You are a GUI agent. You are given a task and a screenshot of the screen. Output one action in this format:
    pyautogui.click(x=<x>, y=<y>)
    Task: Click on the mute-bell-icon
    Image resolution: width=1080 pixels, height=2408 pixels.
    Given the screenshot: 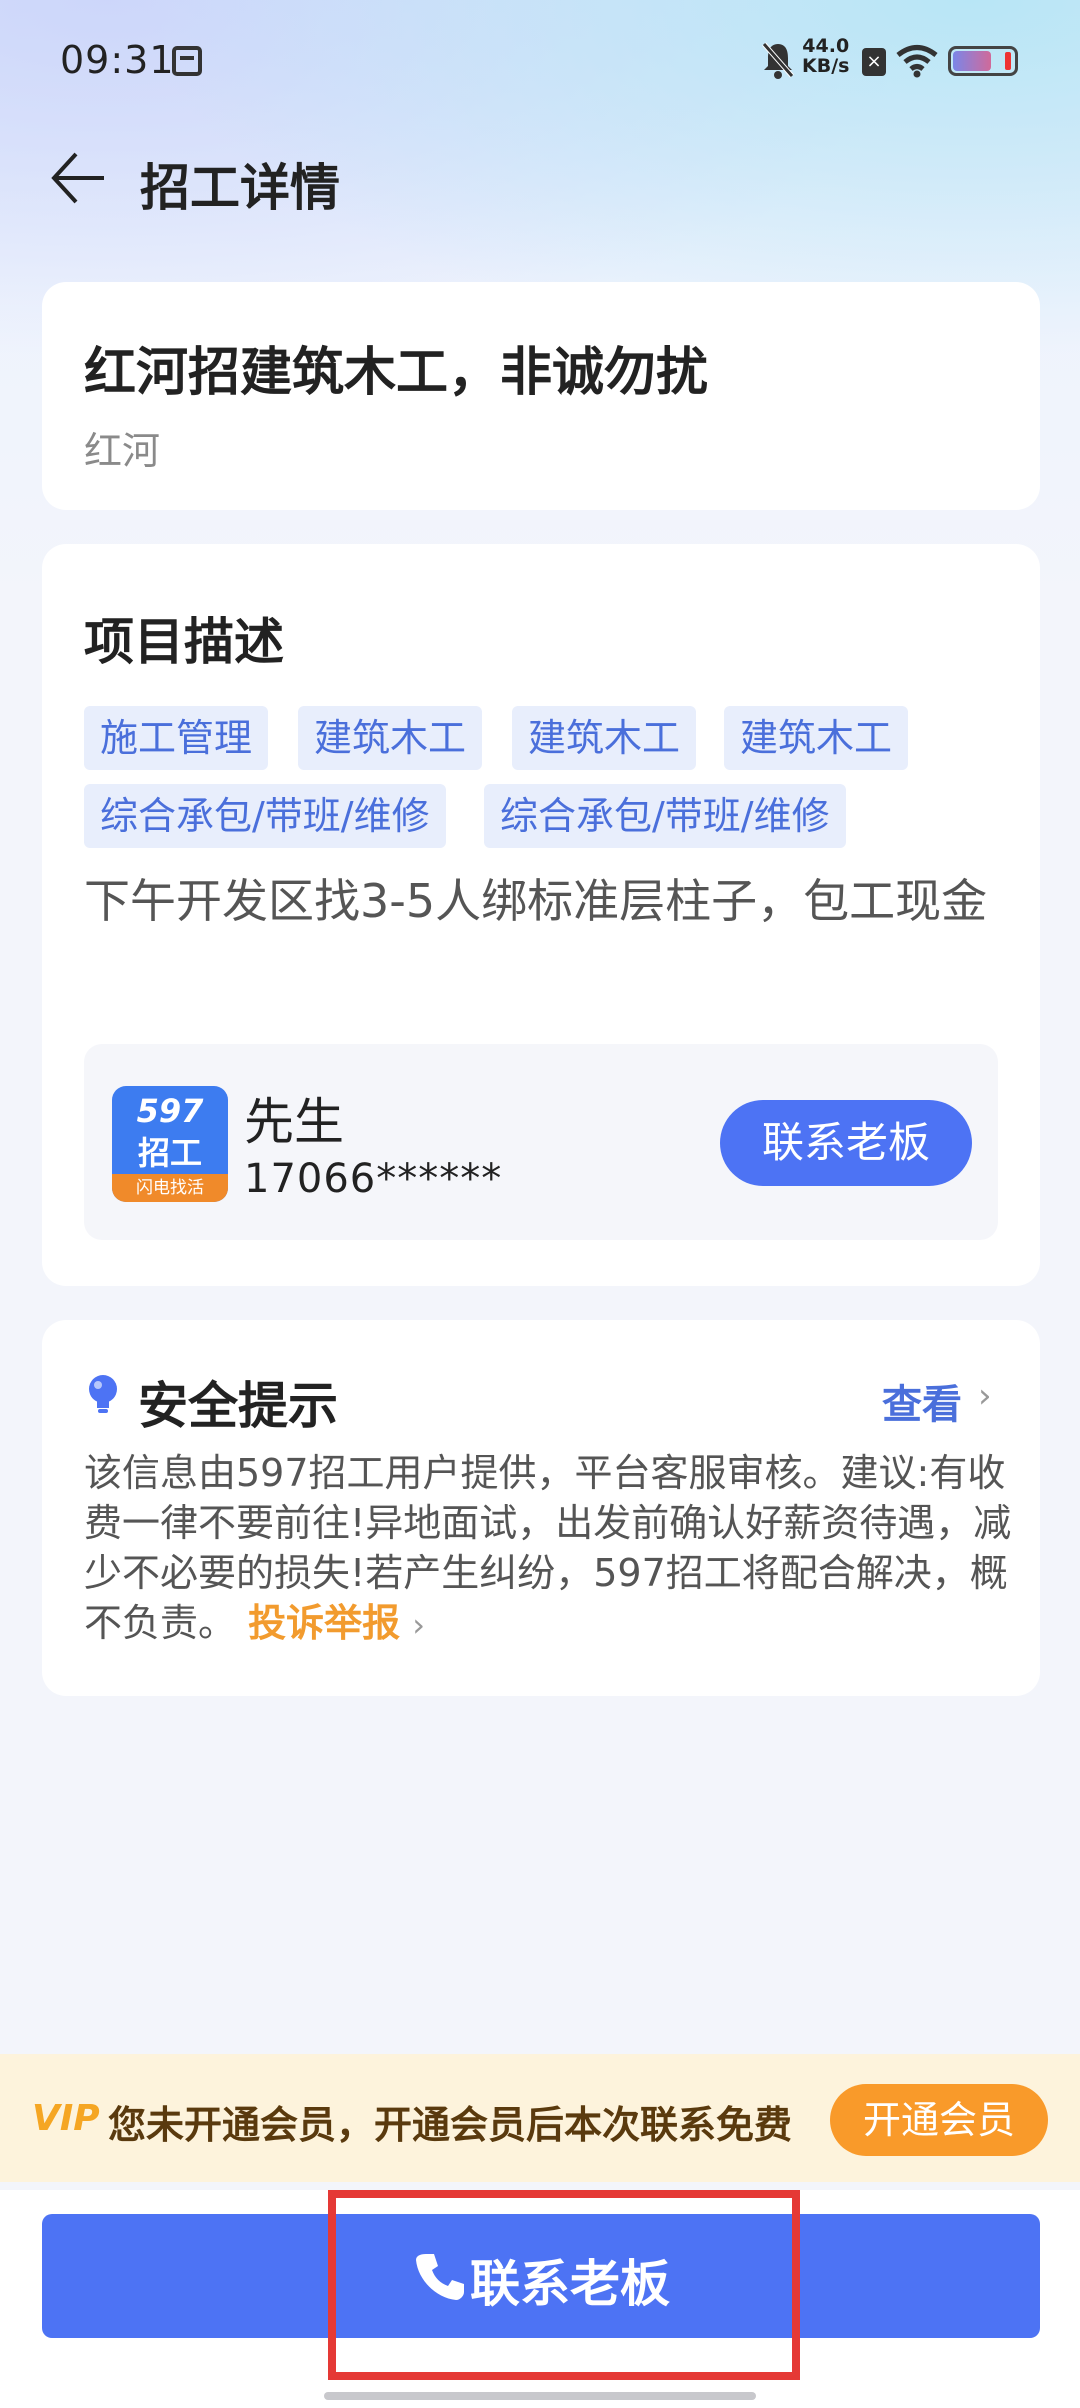 What is the action you would take?
    pyautogui.click(x=778, y=60)
    